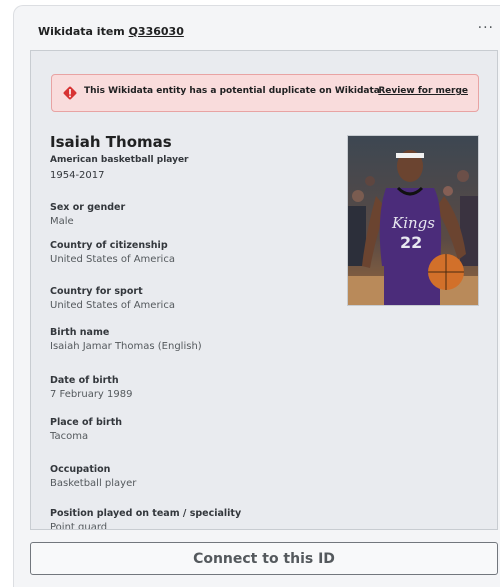 The width and height of the screenshot is (500, 587). What do you see at coordinates (83, 31) in the screenshot?
I see `header-prefix: Wikidata item` at bounding box center [83, 31].